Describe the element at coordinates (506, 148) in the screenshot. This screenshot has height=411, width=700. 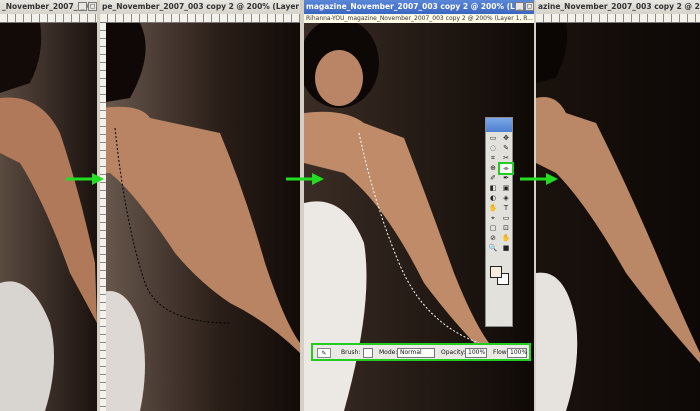
I see `tool-icon: ✎` at that location.